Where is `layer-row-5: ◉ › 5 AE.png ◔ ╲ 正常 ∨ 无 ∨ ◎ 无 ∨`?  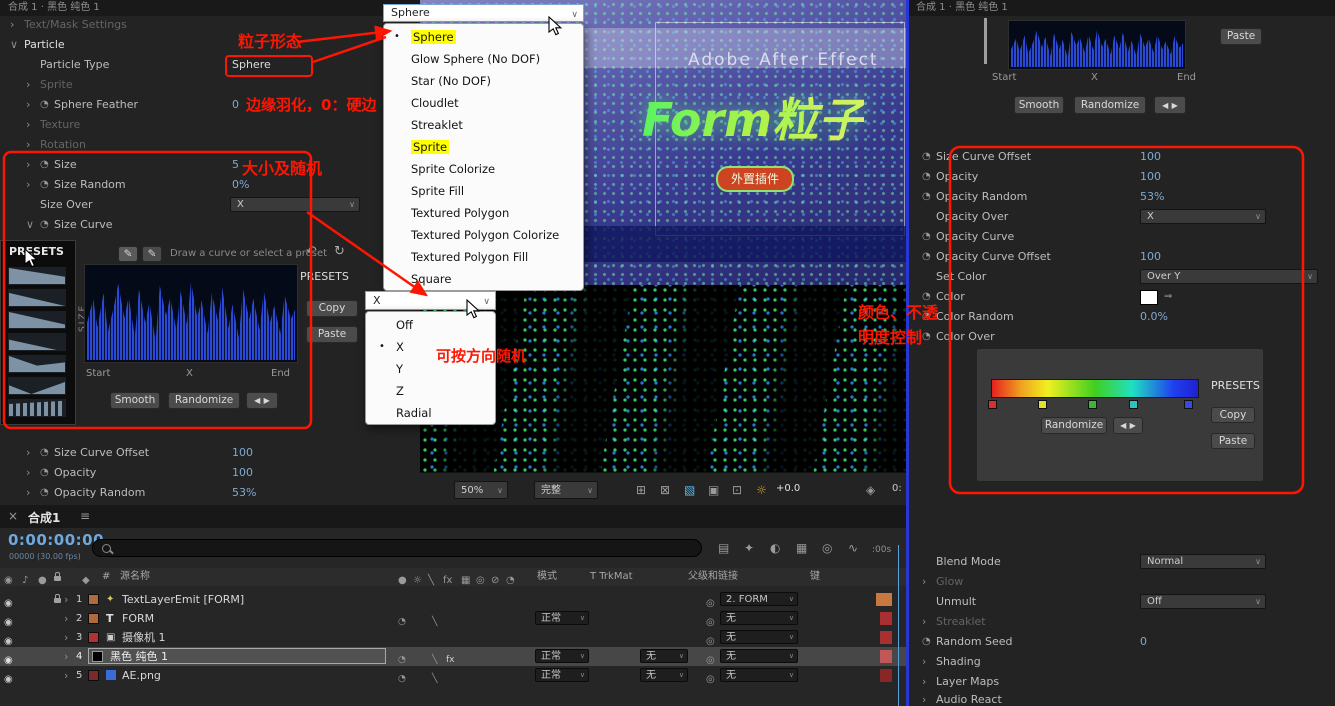 layer-row-5: ◉ › 5 AE.png ◔ ╲ 正常 ∨ 无 ∨ ◎ 无 ∨ is located at coordinates (454, 675).